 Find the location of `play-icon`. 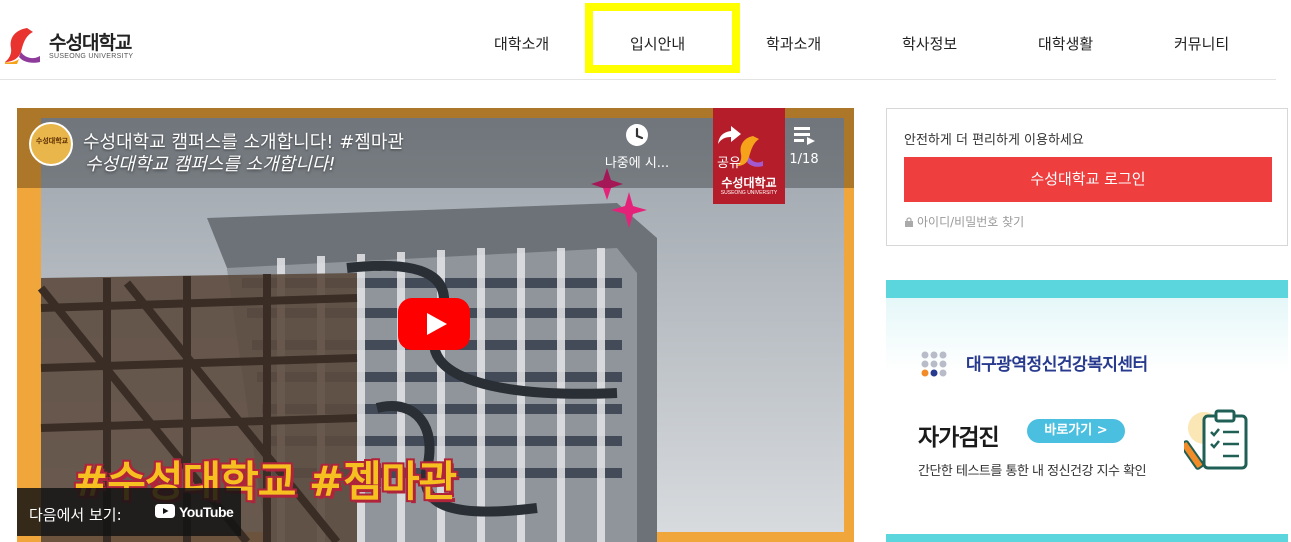

play-icon is located at coordinates (434, 324).